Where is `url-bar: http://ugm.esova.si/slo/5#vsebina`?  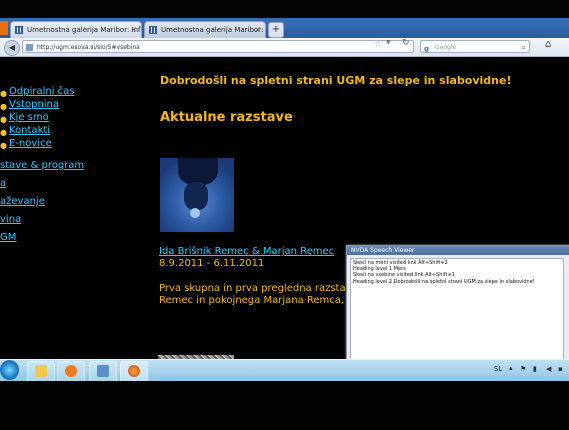 url-bar: http://ugm.esova.si/slo/5#vsebina is located at coordinates (218, 46).